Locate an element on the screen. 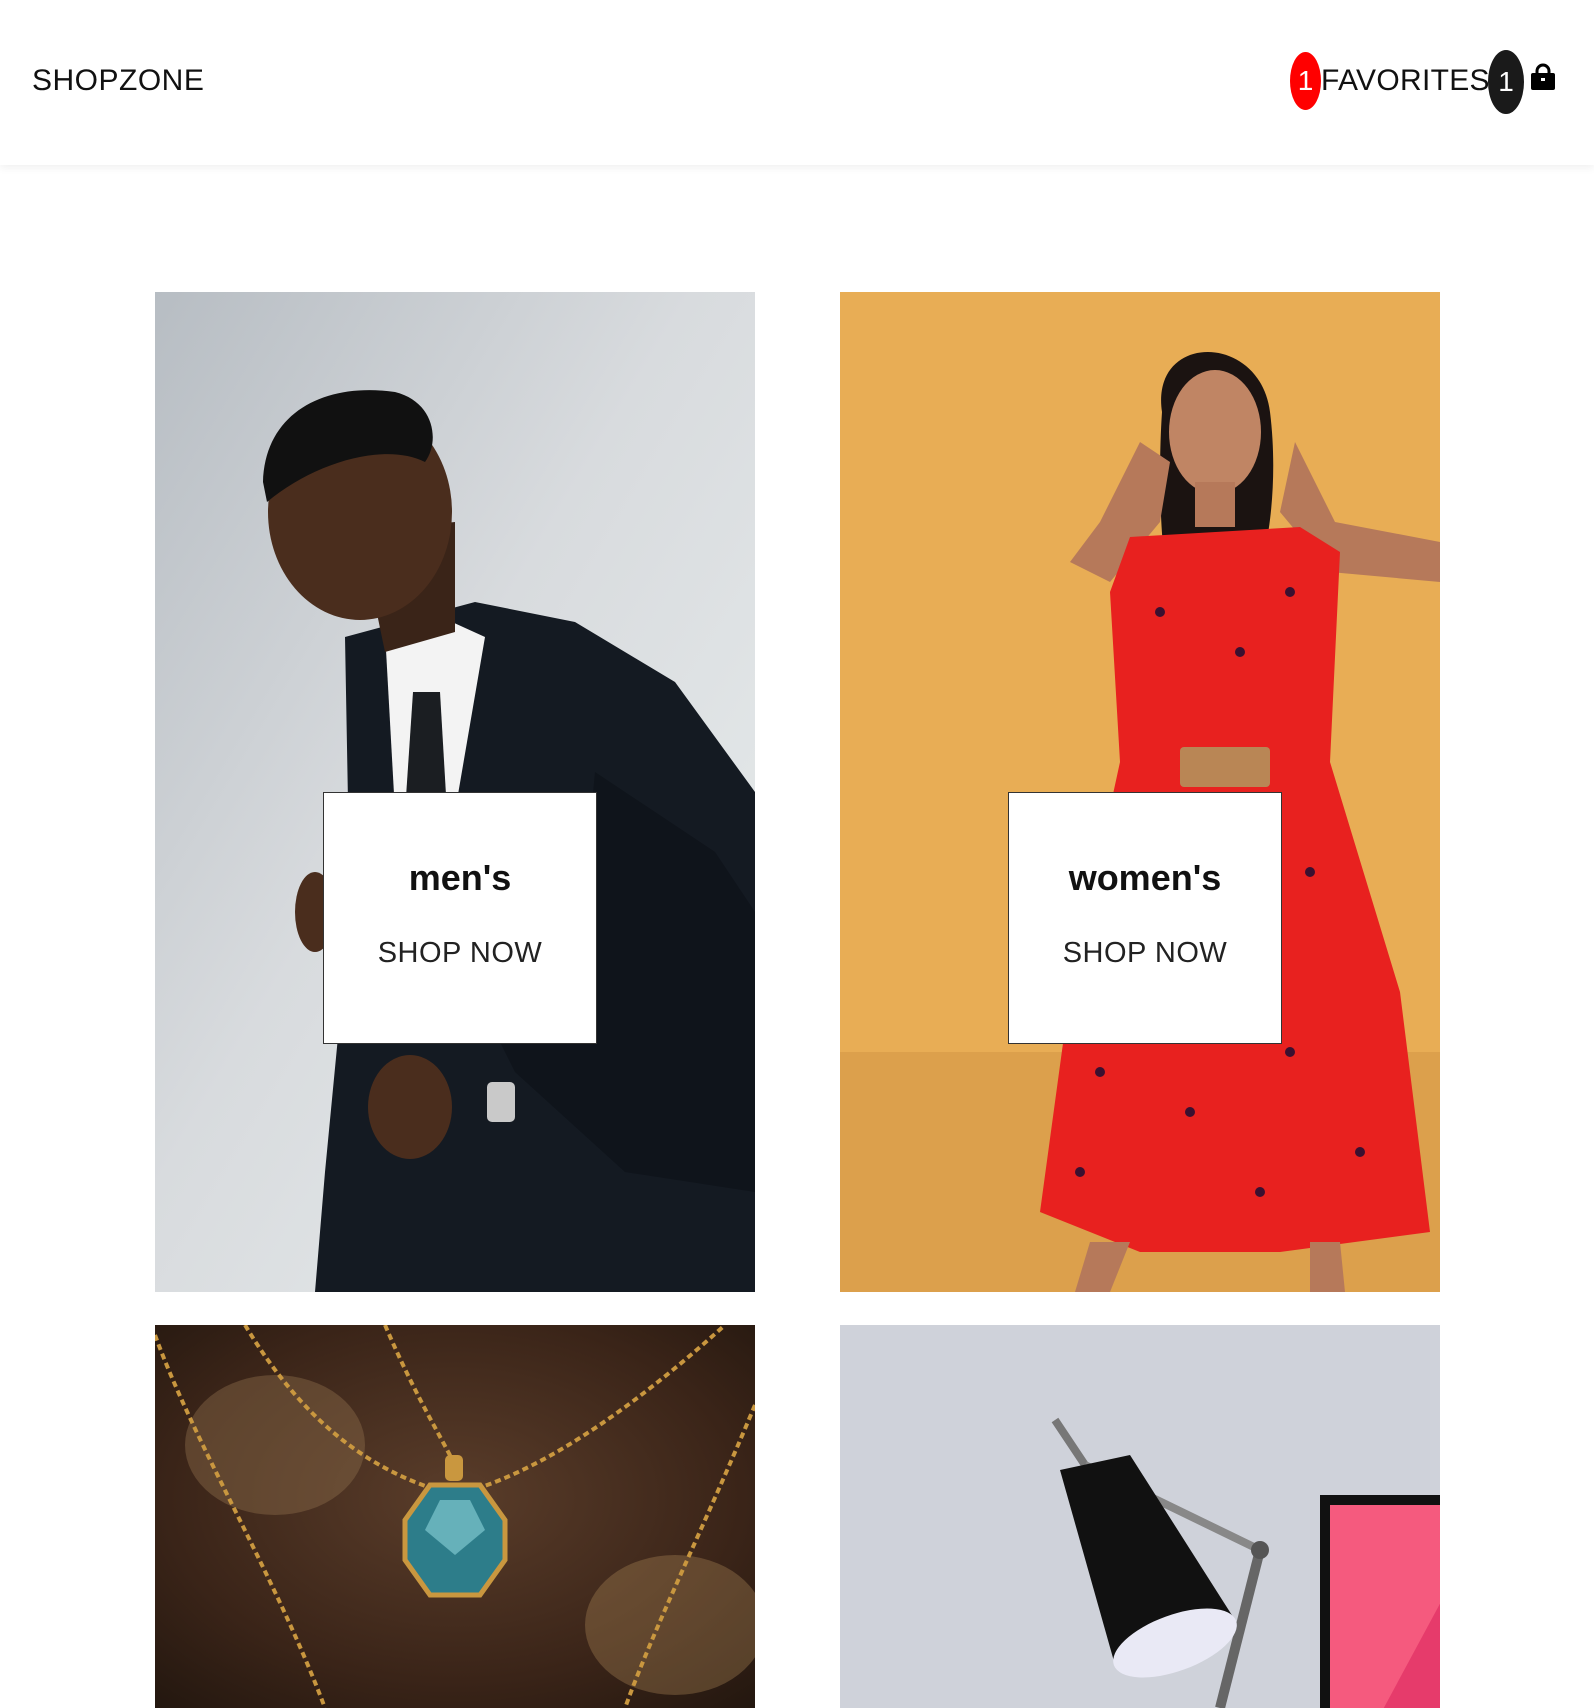  category-title: women's is located at coordinates (1145, 877).